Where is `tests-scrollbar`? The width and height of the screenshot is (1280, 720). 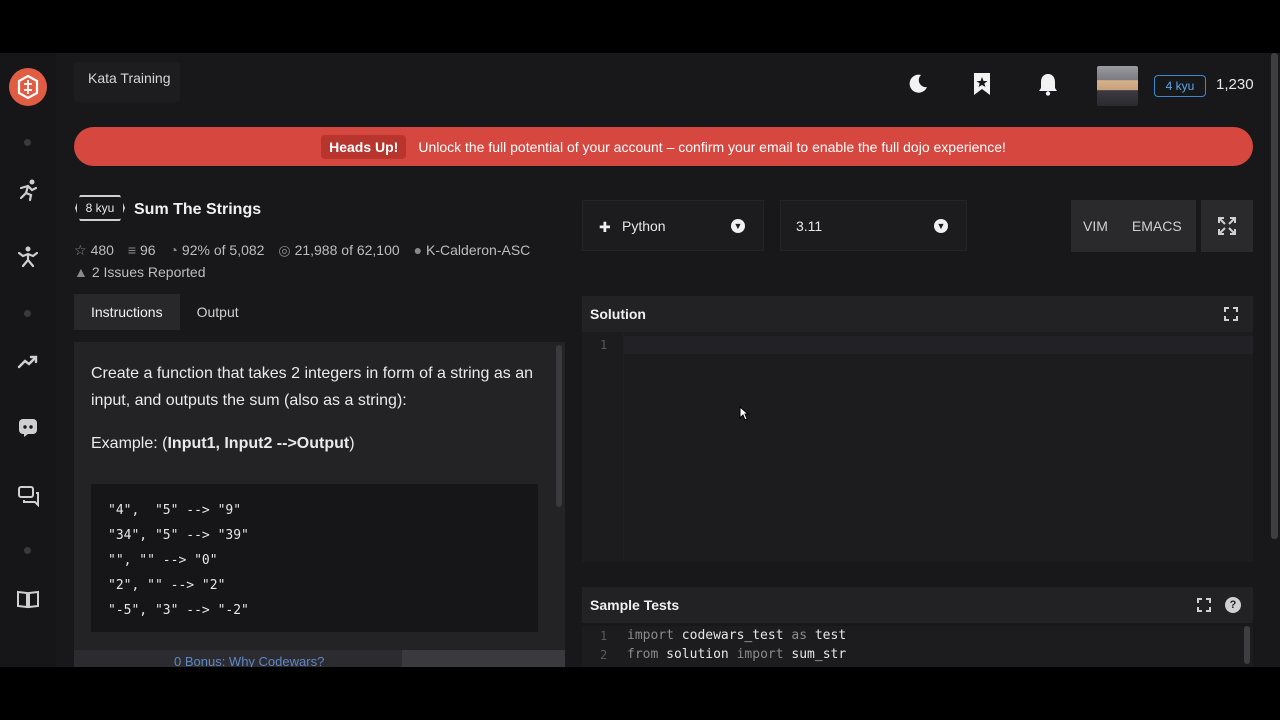
tests-scrollbar is located at coordinates (1247, 645).